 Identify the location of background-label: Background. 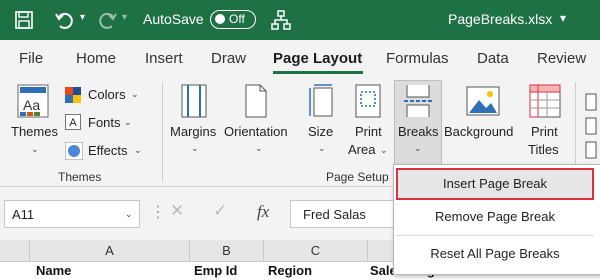
(479, 131).